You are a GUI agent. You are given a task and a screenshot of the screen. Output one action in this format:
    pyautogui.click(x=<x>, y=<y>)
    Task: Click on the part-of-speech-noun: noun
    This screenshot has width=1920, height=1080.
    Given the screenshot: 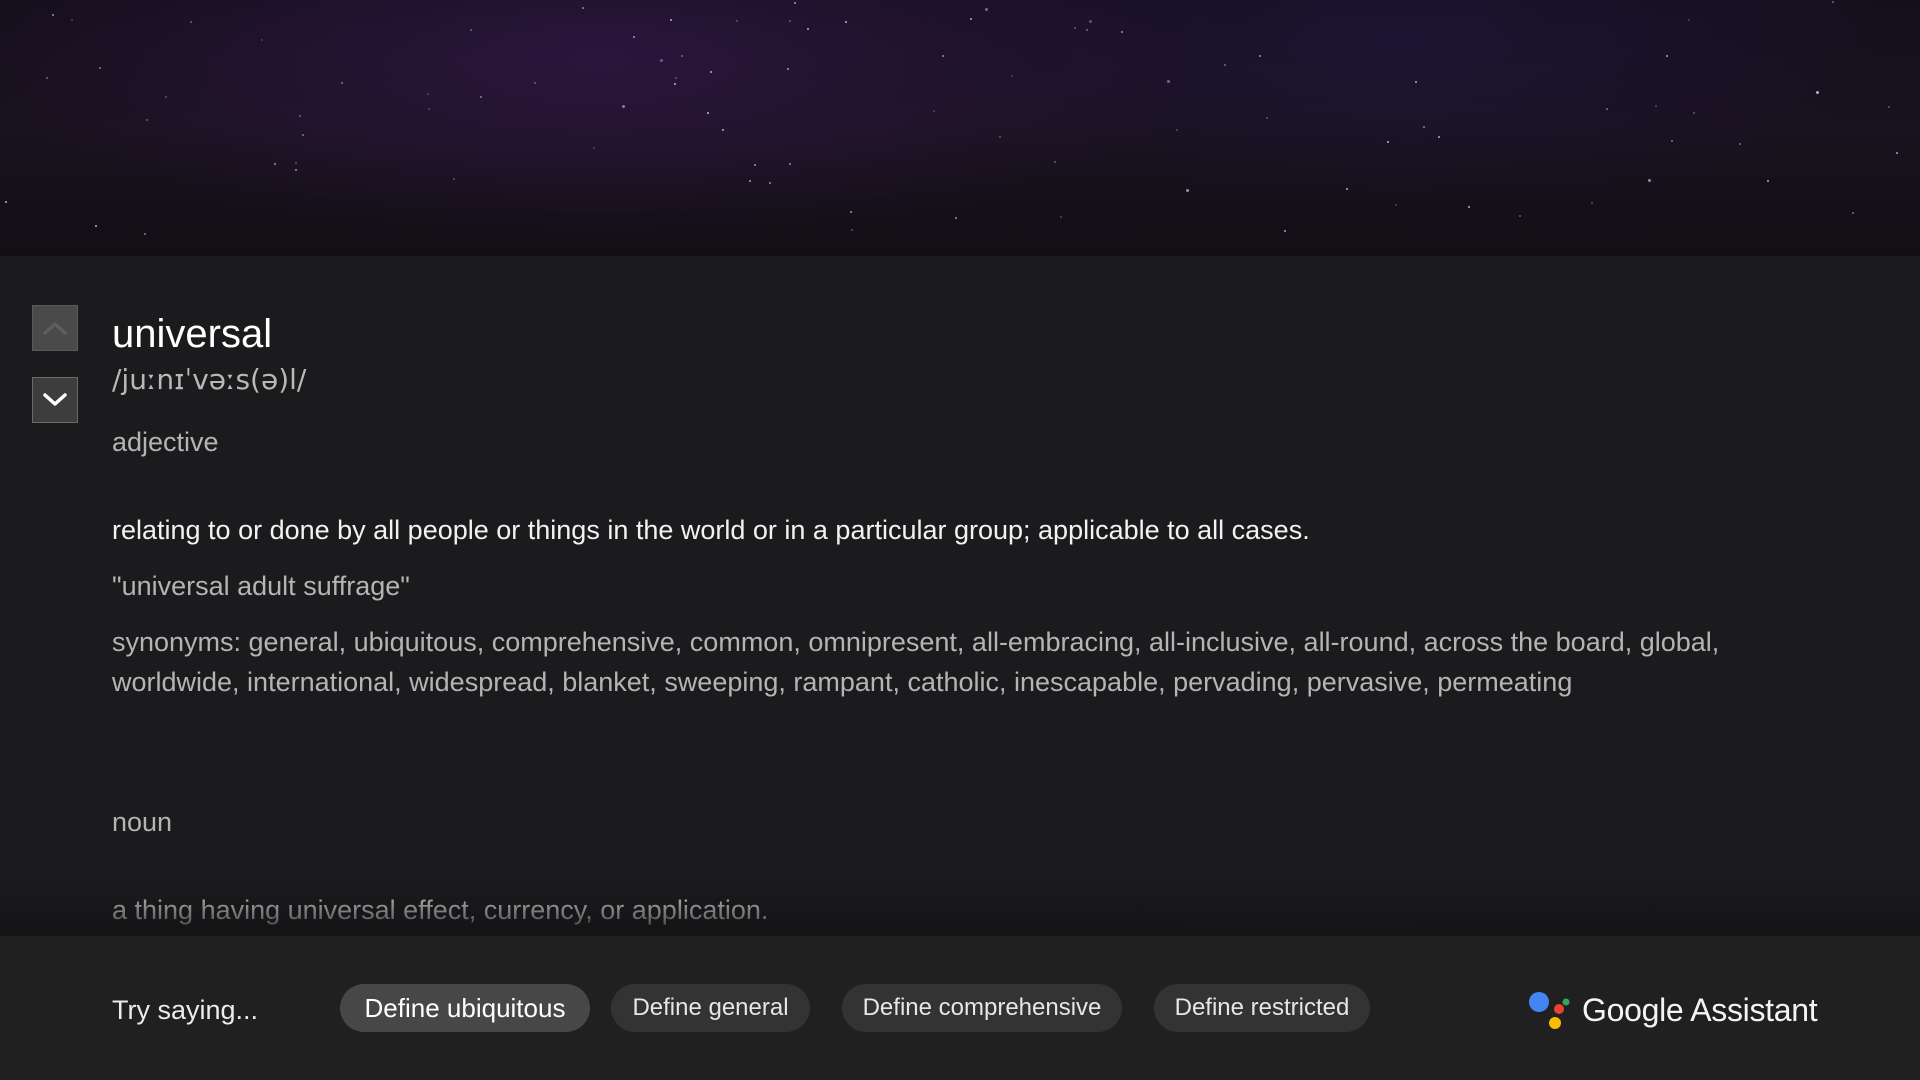 What is the action you would take?
    pyautogui.click(x=142, y=822)
    